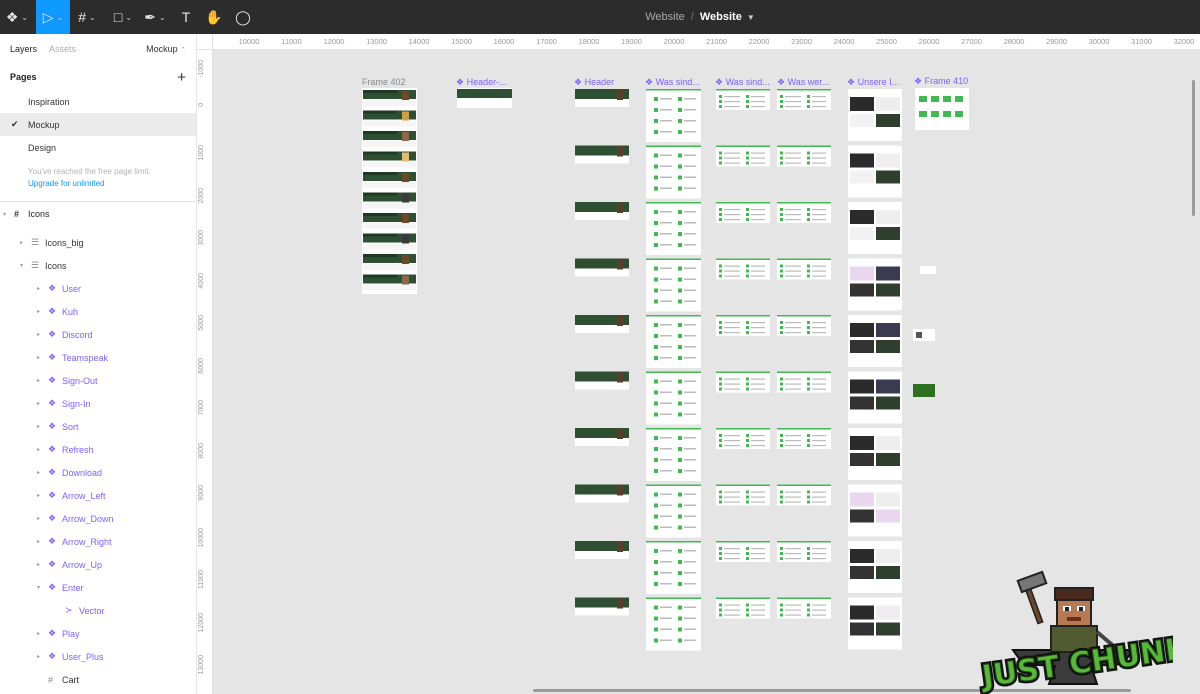  What do you see at coordinates (1074, 632) in the screenshot?
I see `just-chunks-logo: JUST CHUNKS JUST CHUNKS` at bounding box center [1074, 632].